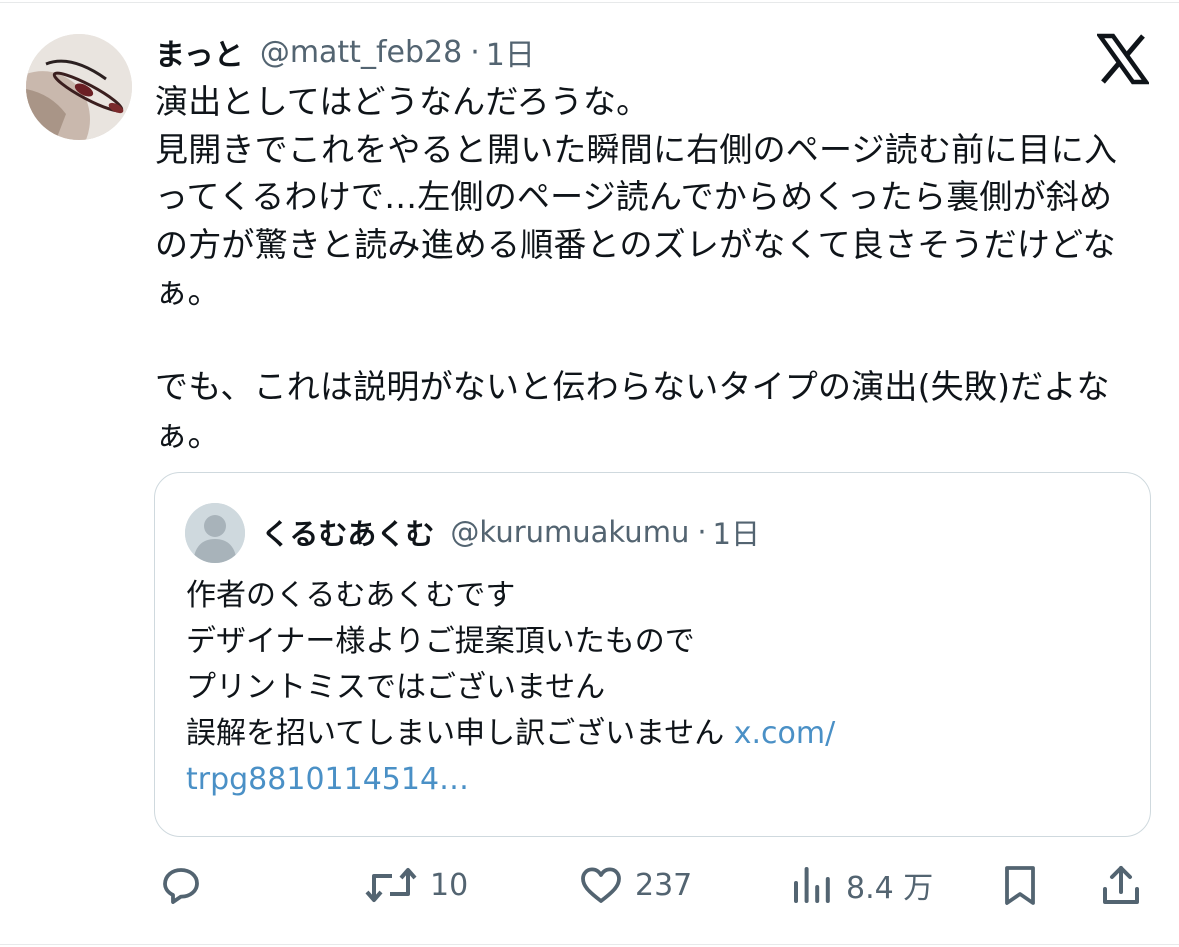  Describe the element at coordinates (460, 733) in the screenshot. I see `quoted-text-segment: 誤解を招いてしまい申し訳ございません` at that location.